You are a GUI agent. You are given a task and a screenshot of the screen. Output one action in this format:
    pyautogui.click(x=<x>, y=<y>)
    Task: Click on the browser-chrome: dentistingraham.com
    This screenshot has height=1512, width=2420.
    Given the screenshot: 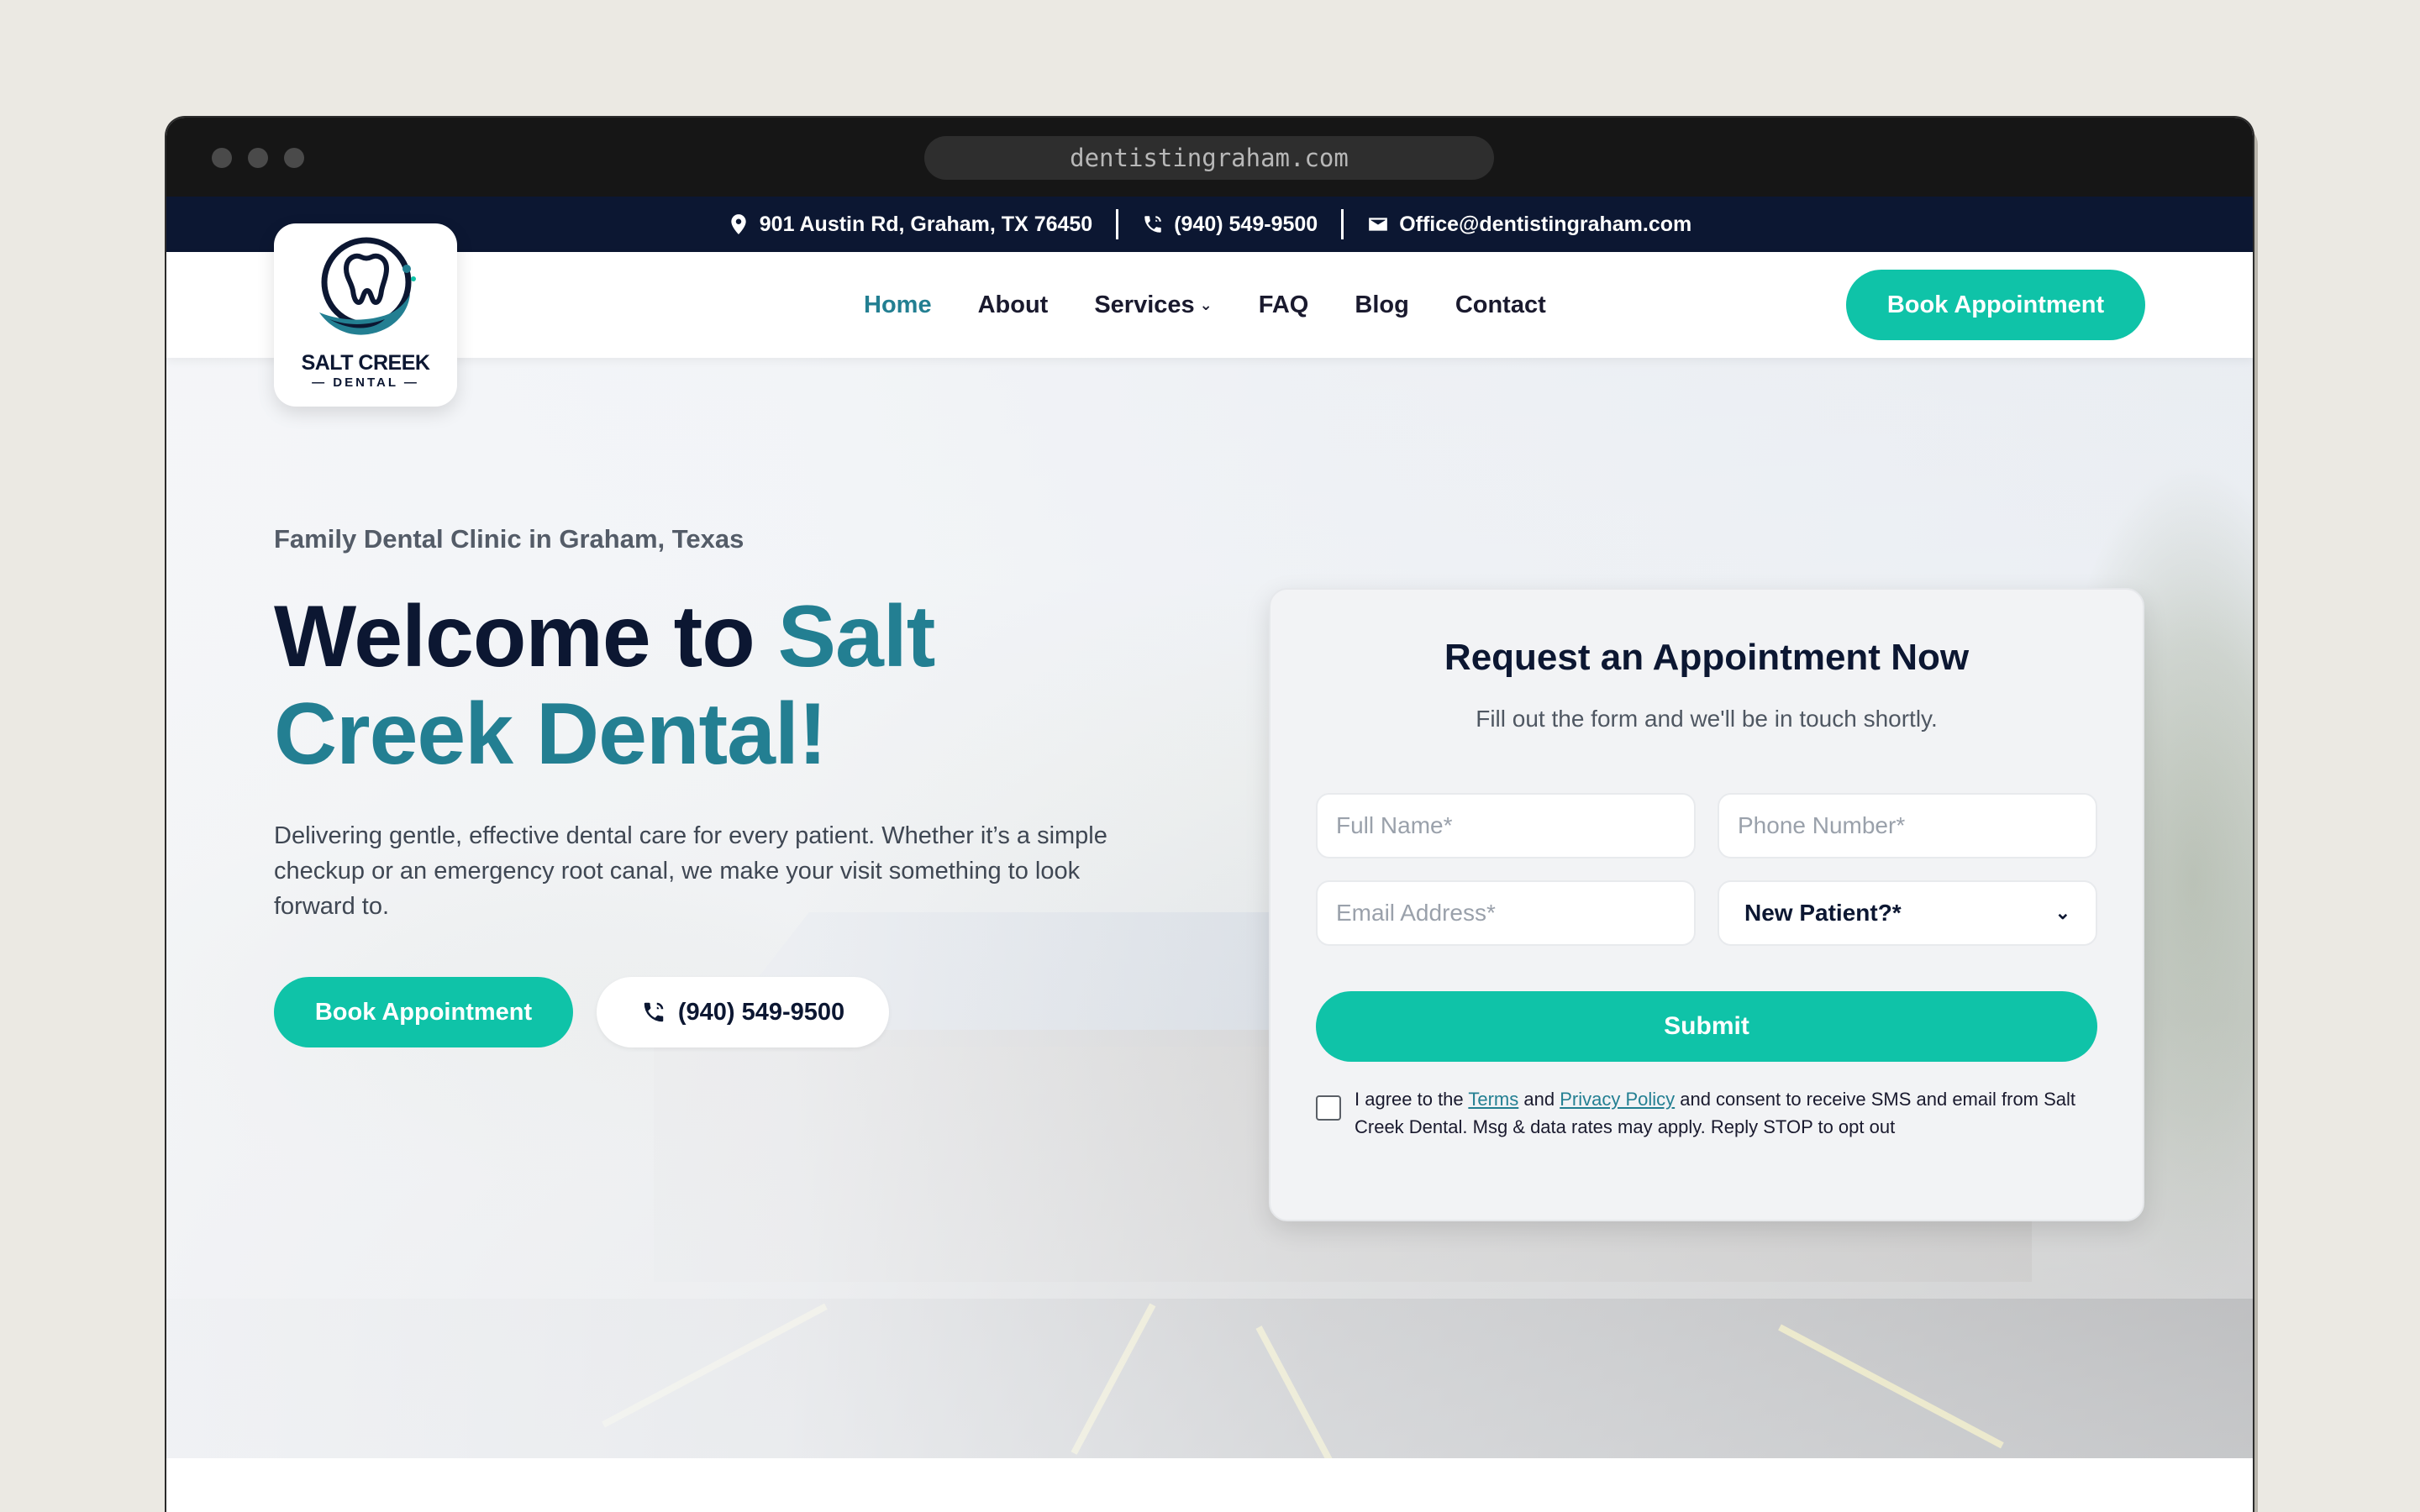 What is the action you would take?
    pyautogui.click(x=1209, y=157)
    